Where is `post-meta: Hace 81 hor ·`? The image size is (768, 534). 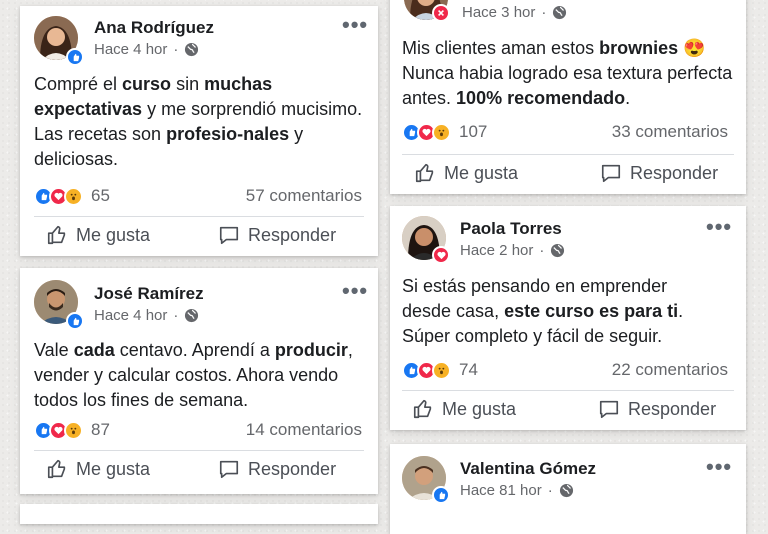
post-meta: Hace 81 hor · is located at coordinates (517, 490).